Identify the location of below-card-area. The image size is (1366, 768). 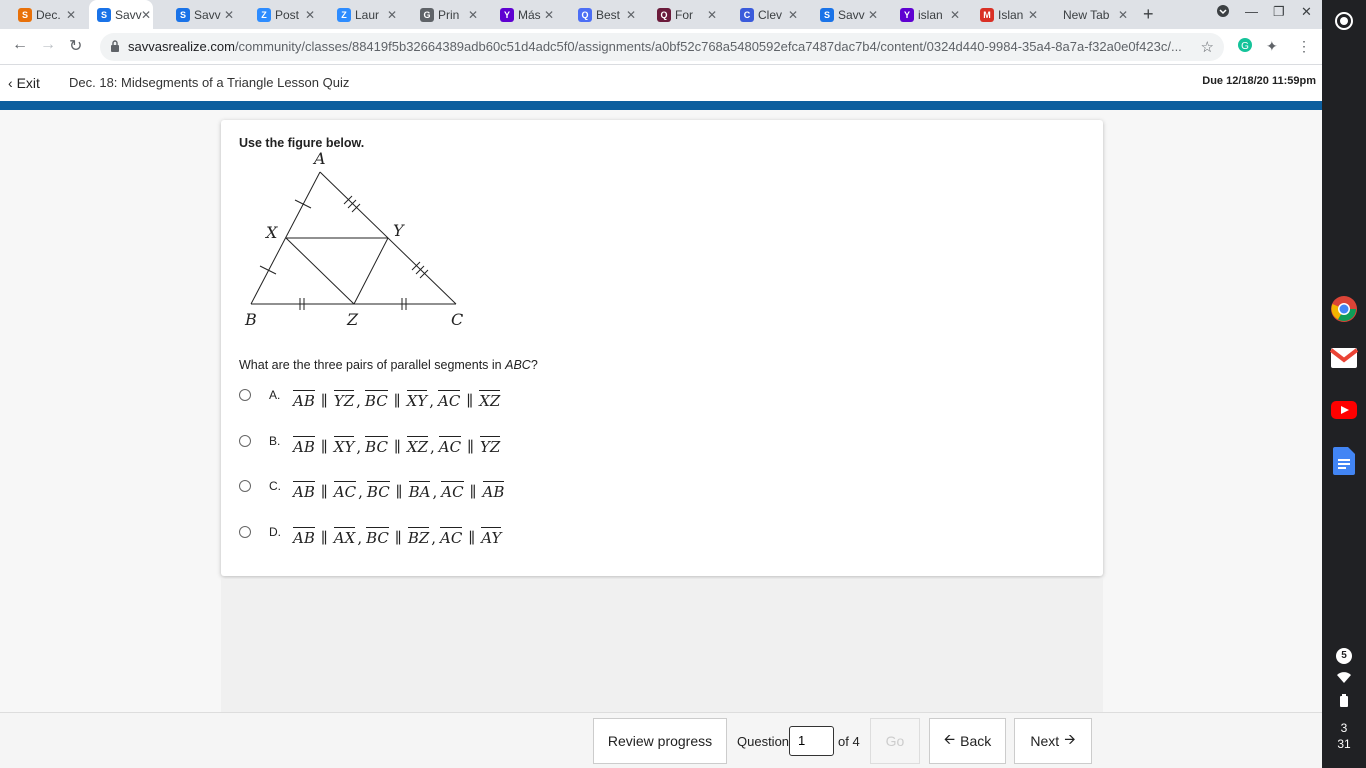
(662, 649).